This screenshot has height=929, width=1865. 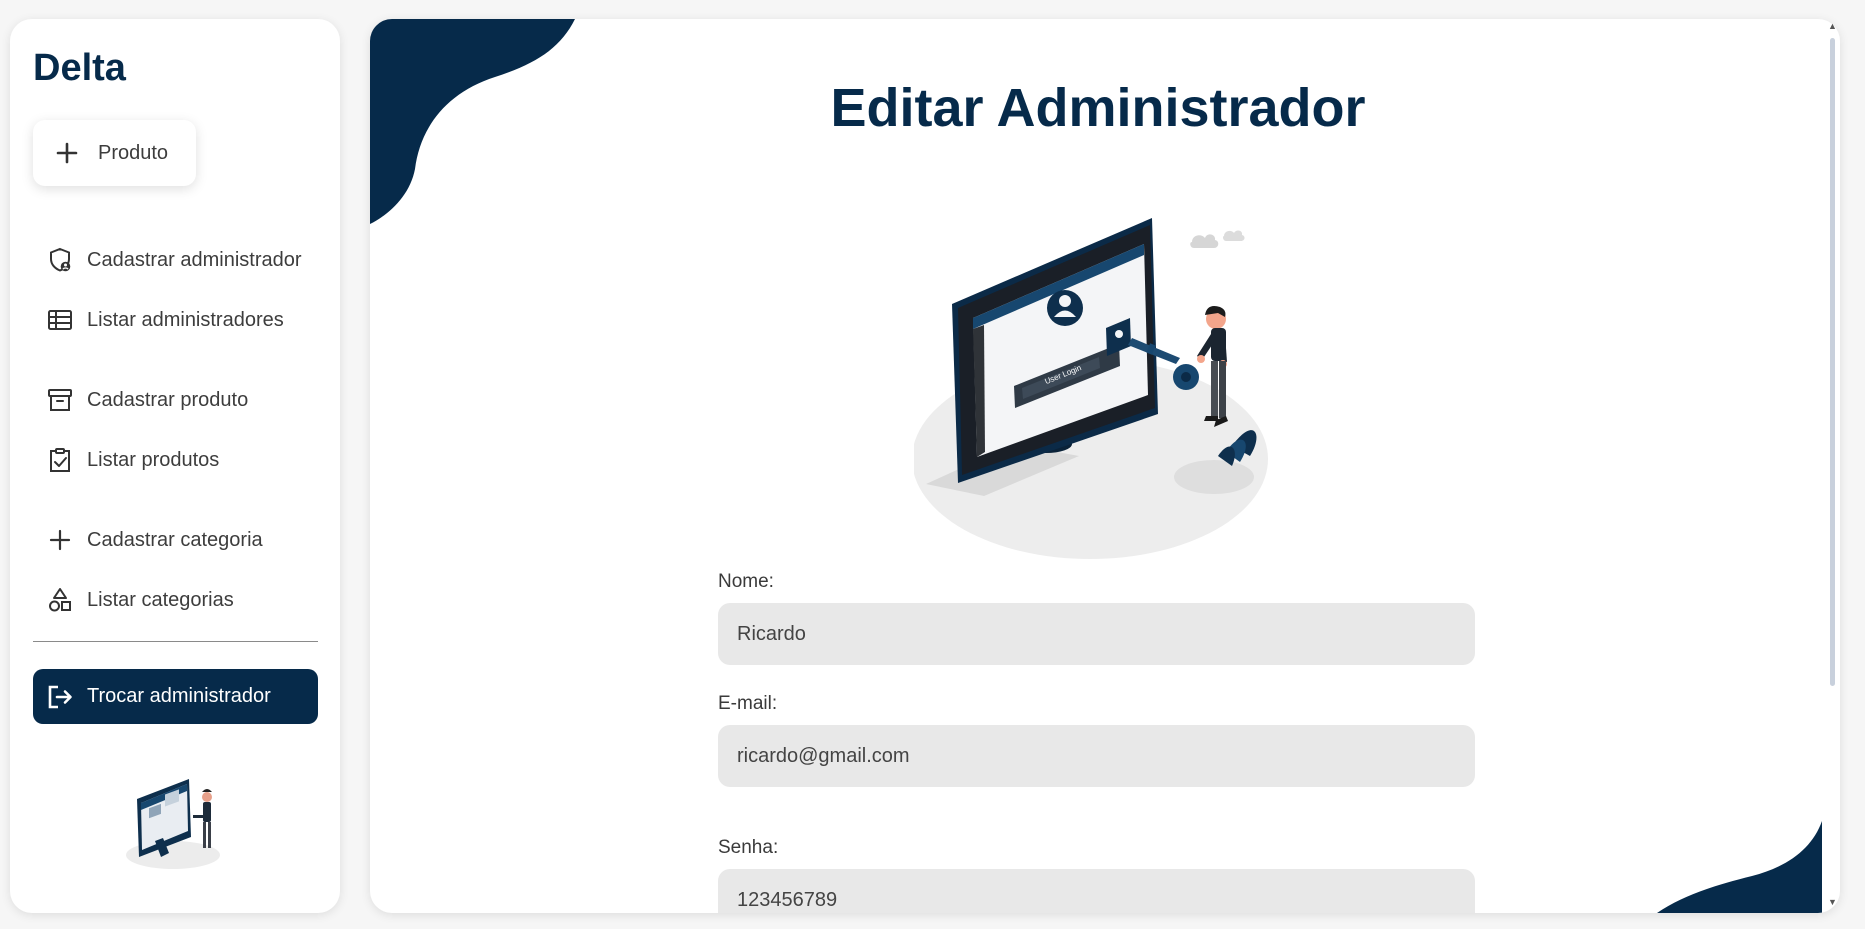 I want to click on sidebar-illustration, so click(x=175, y=823).